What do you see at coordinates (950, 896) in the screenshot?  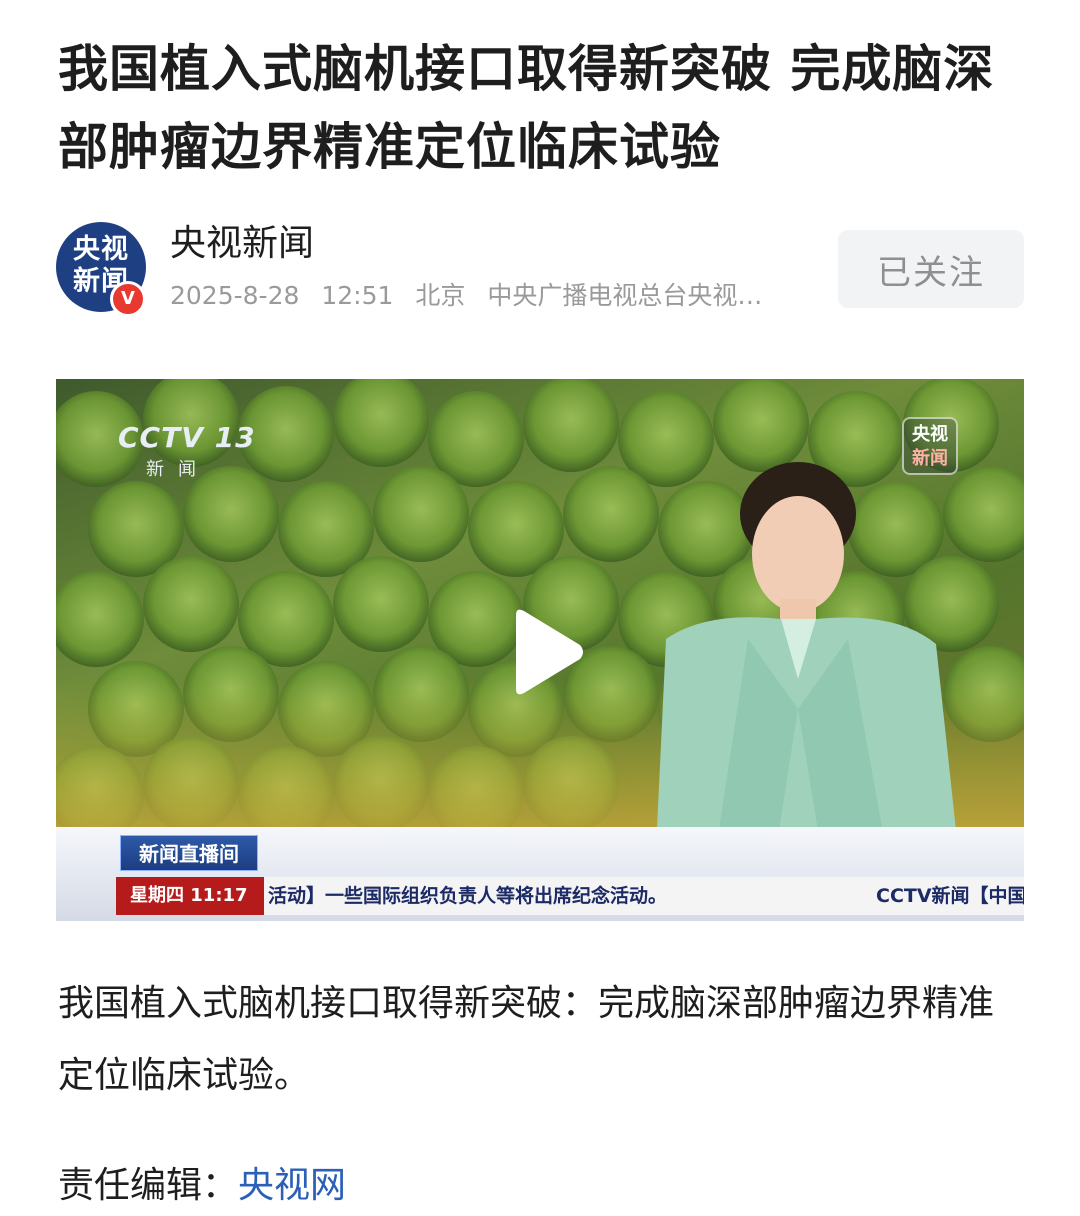 I see `ticker-logo: CCTV新闻【中国人` at bounding box center [950, 896].